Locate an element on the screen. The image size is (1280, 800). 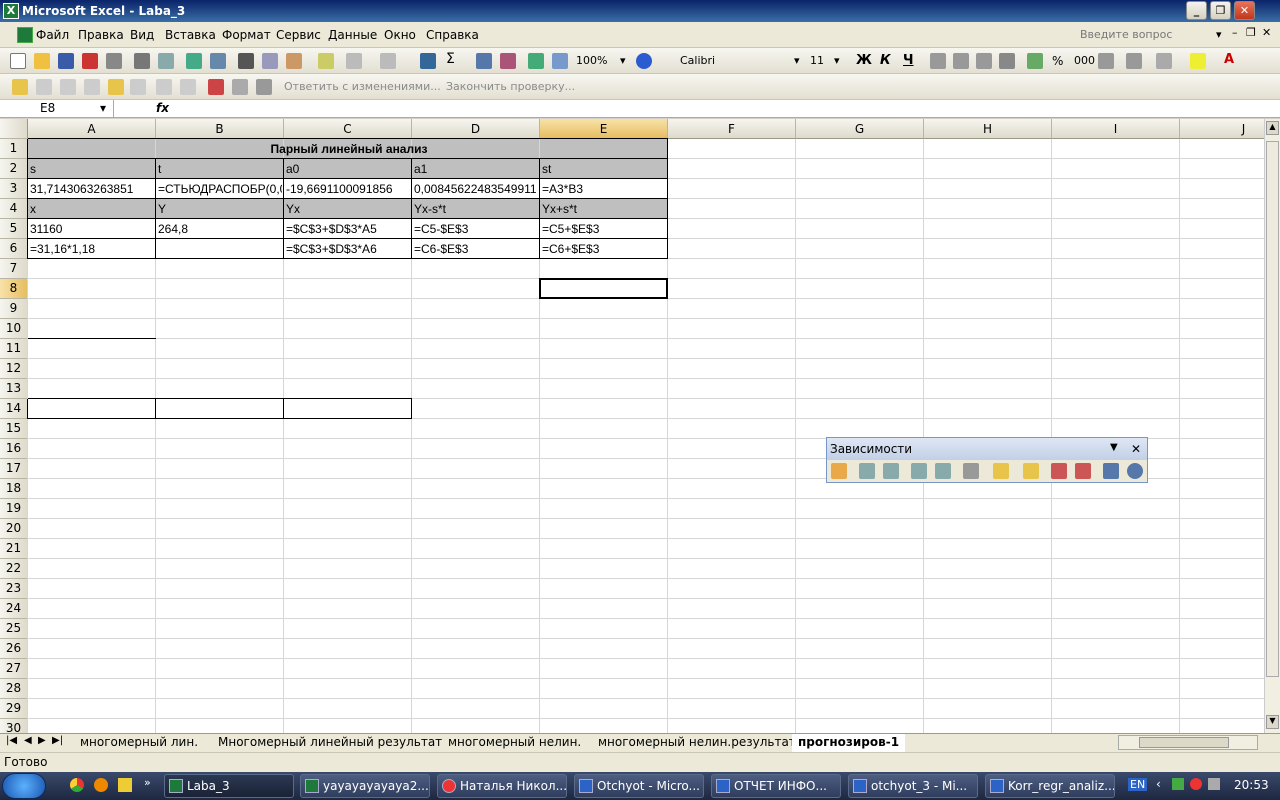
cell-a2: s is located at coordinates (91, 169).